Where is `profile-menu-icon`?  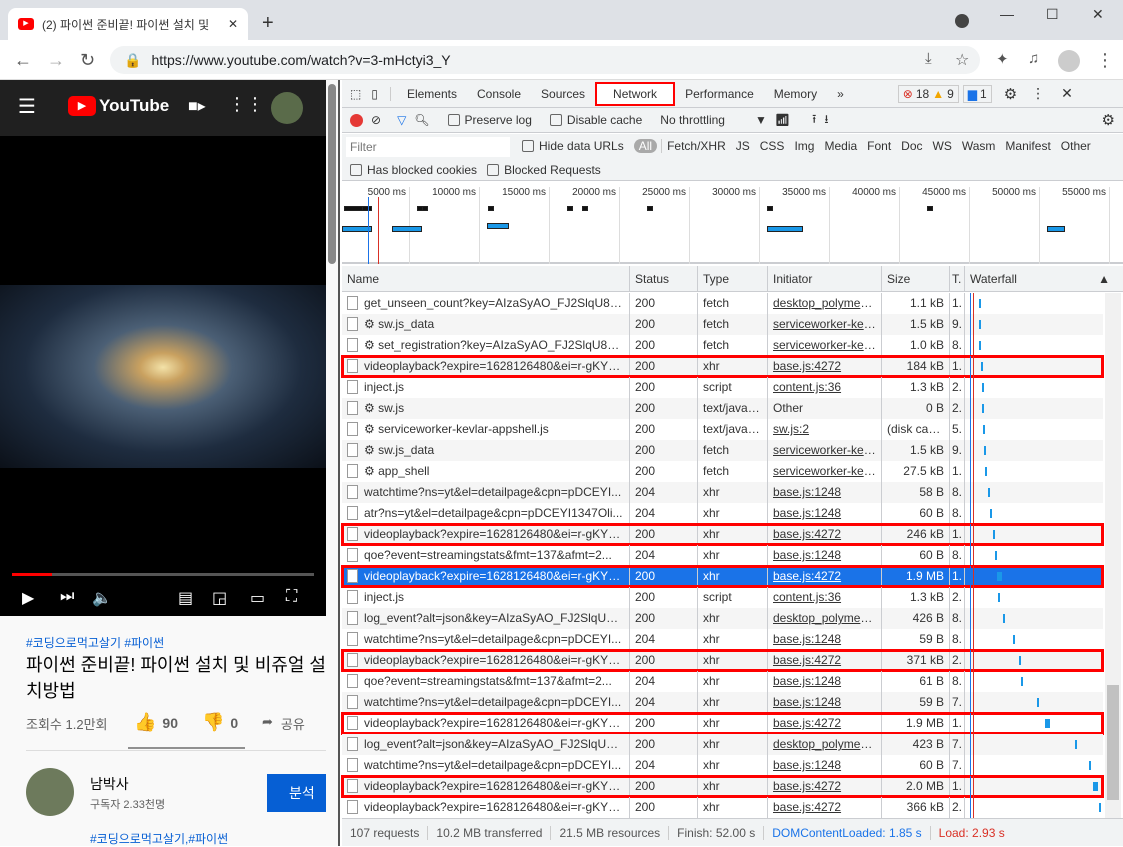 profile-menu-icon is located at coordinates (962, 21).